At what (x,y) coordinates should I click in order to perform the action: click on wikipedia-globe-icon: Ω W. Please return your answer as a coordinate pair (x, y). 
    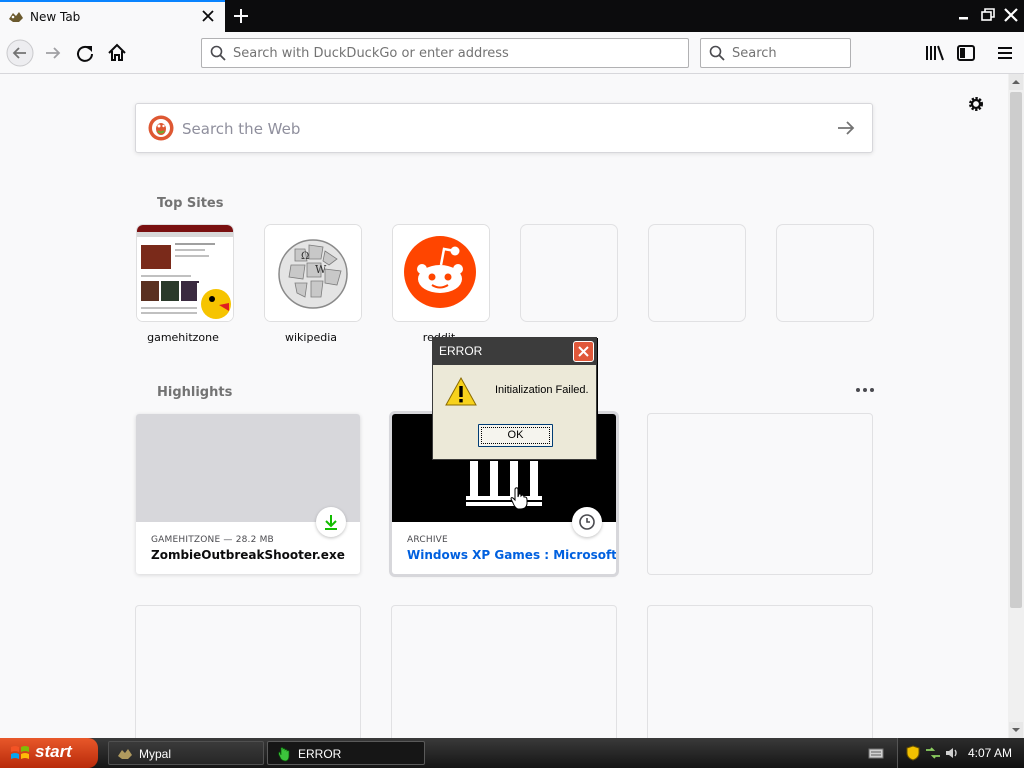
    Looking at the image, I should click on (313, 273).